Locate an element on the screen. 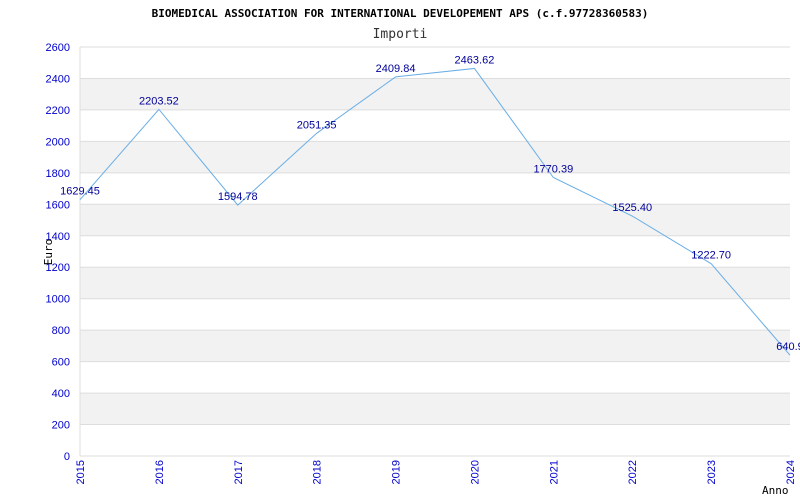  y-tick-label: 0 is located at coordinates (67, 457).